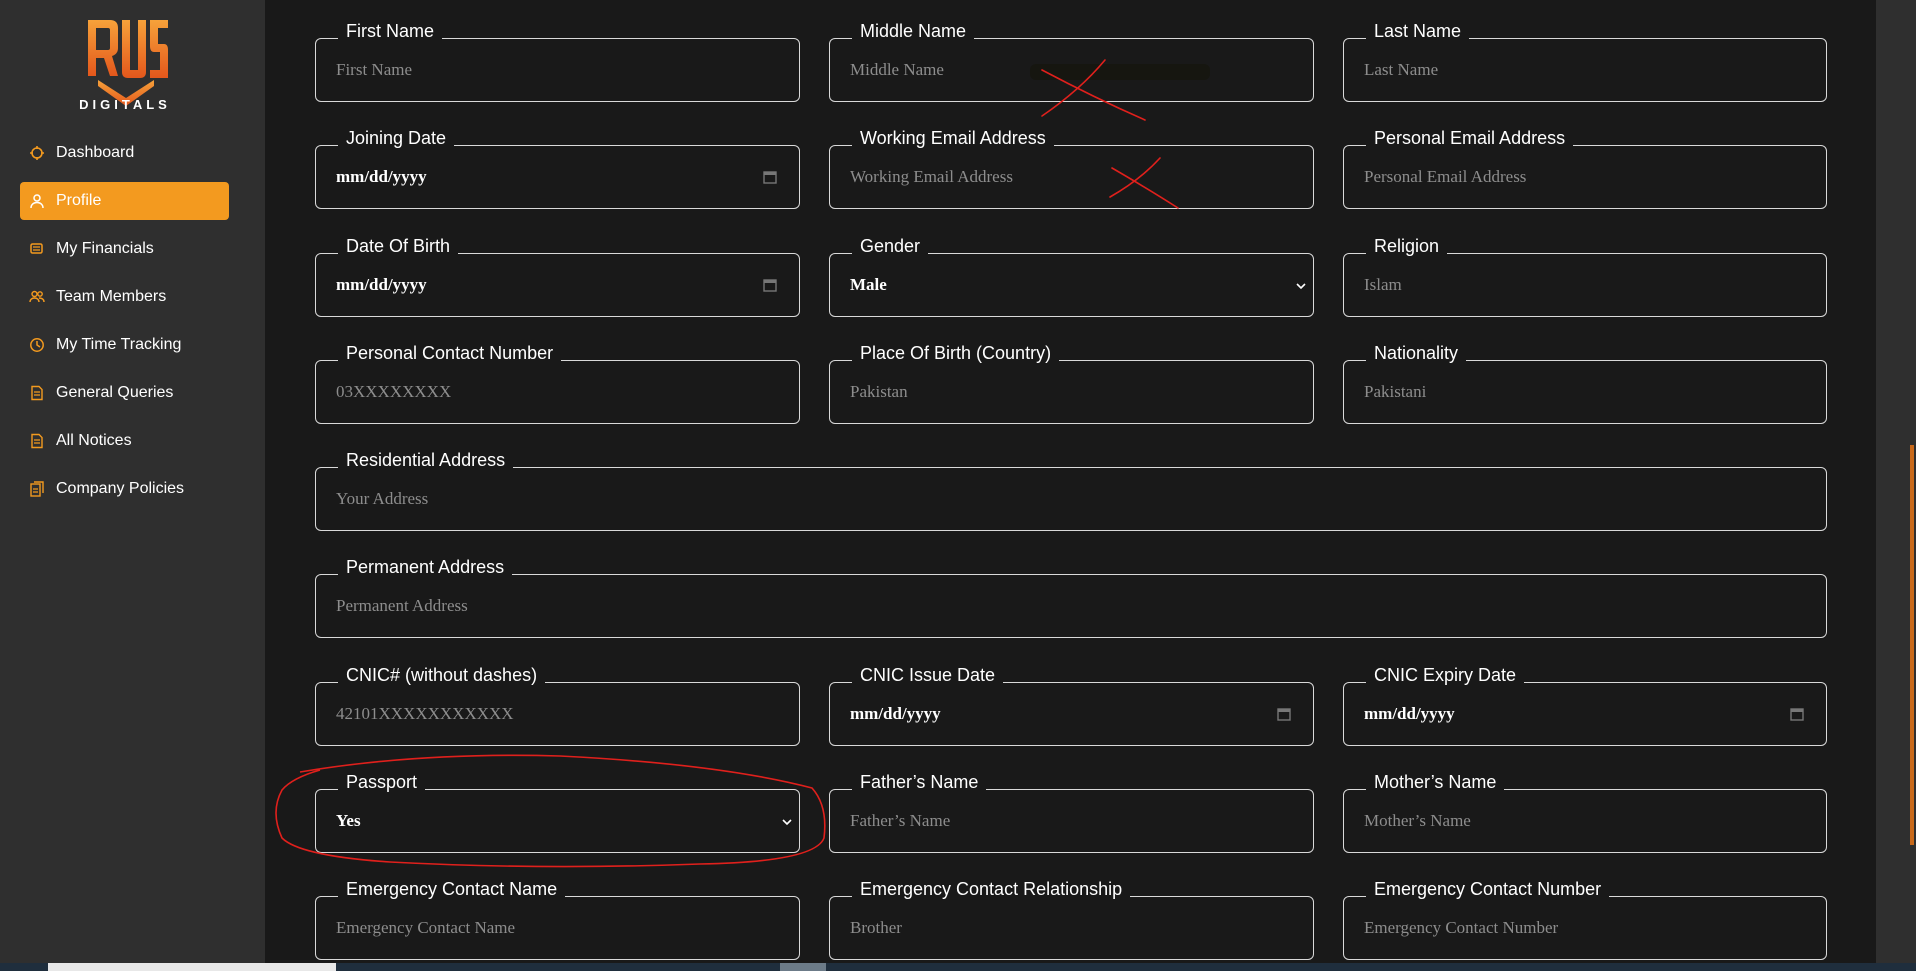 This screenshot has height=971, width=1916. What do you see at coordinates (124, 201) in the screenshot?
I see `sidebar-item-profile: Profile` at bounding box center [124, 201].